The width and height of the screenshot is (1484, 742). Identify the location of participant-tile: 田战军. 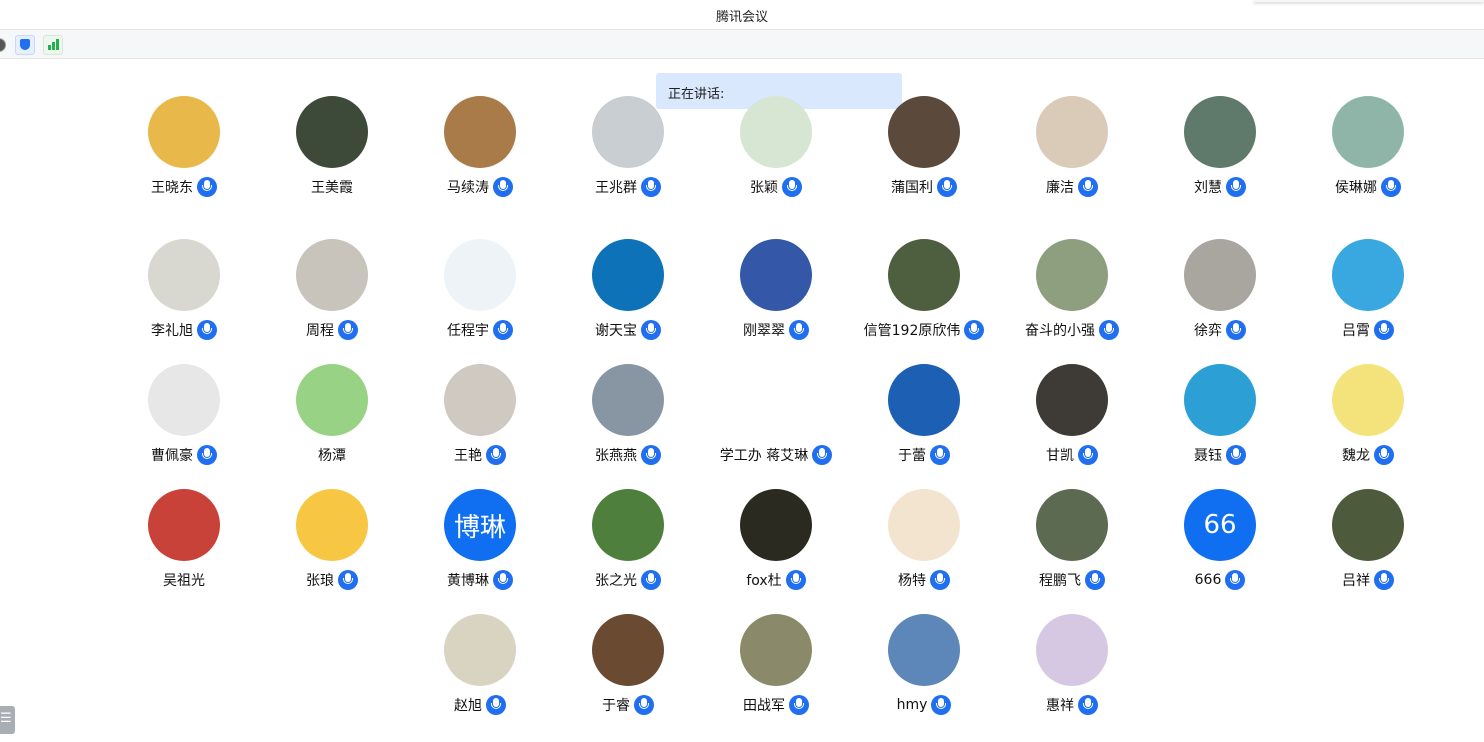
(776, 669).